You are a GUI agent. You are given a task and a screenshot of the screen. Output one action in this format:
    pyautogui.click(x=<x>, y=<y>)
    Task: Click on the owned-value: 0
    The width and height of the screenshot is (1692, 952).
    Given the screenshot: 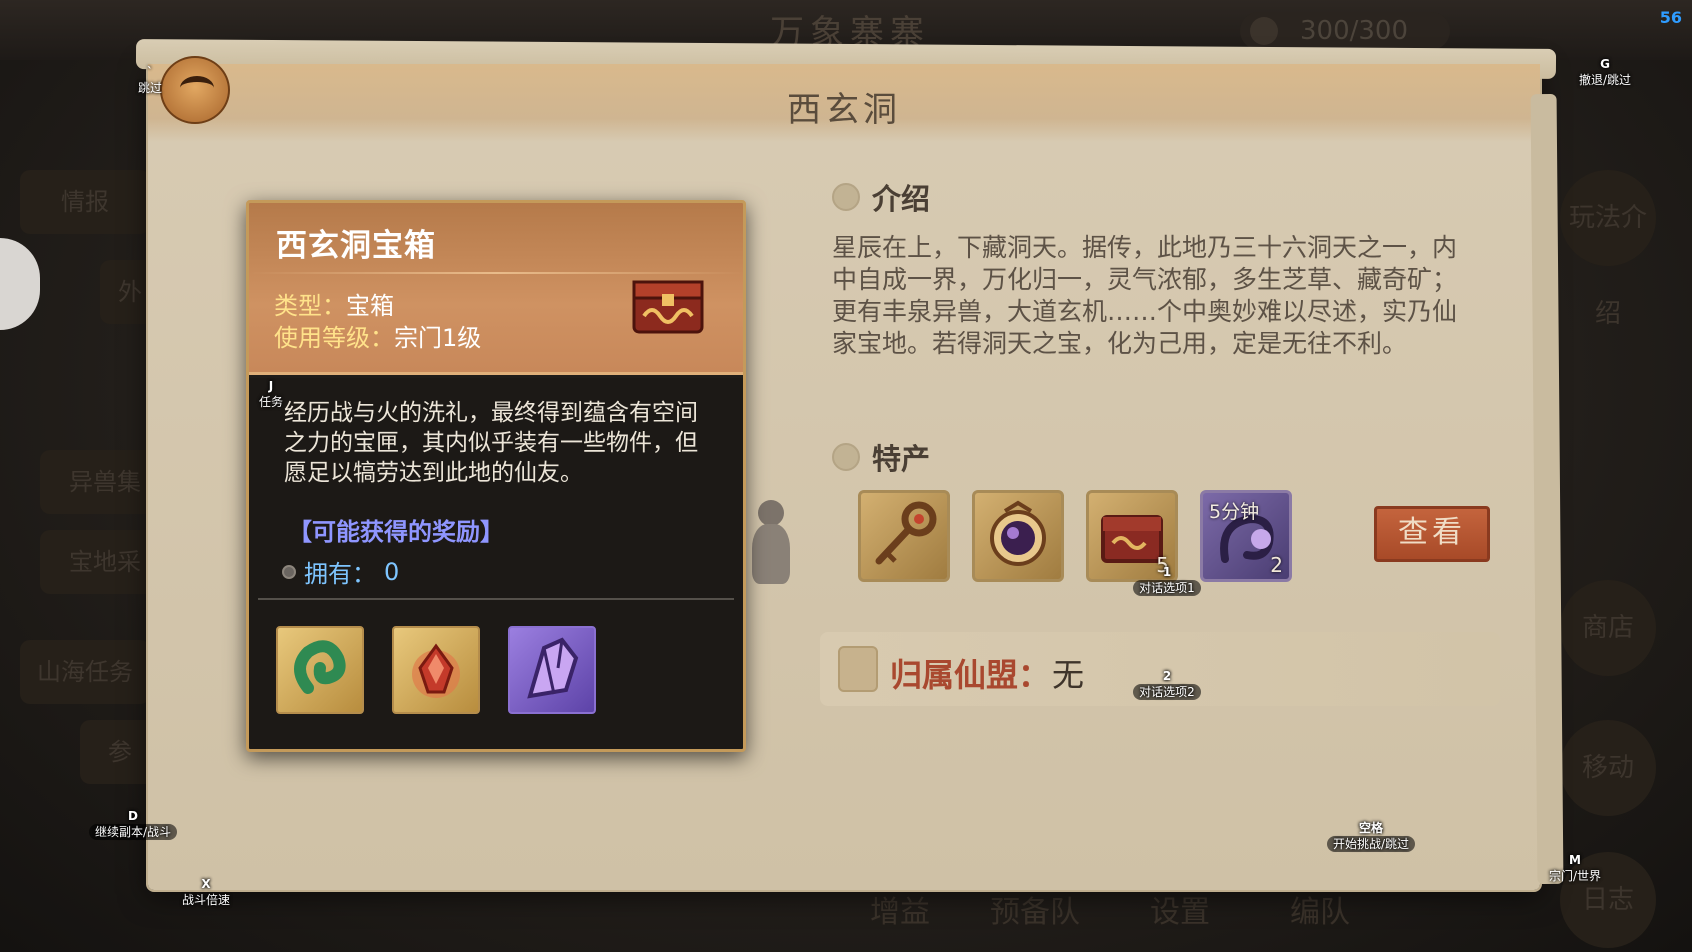 What is the action you would take?
    pyautogui.click(x=392, y=571)
    